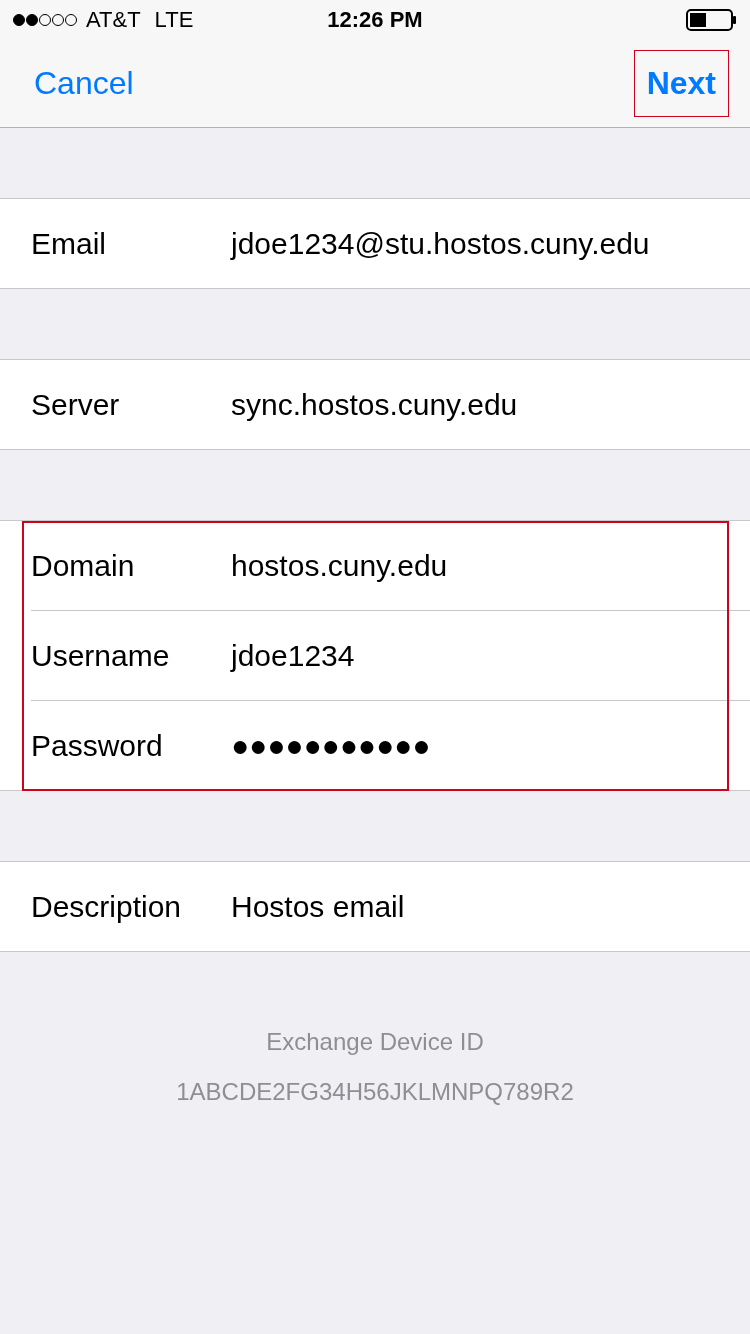  What do you see at coordinates (101, 655) in the screenshot?
I see `field-label: Username` at bounding box center [101, 655].